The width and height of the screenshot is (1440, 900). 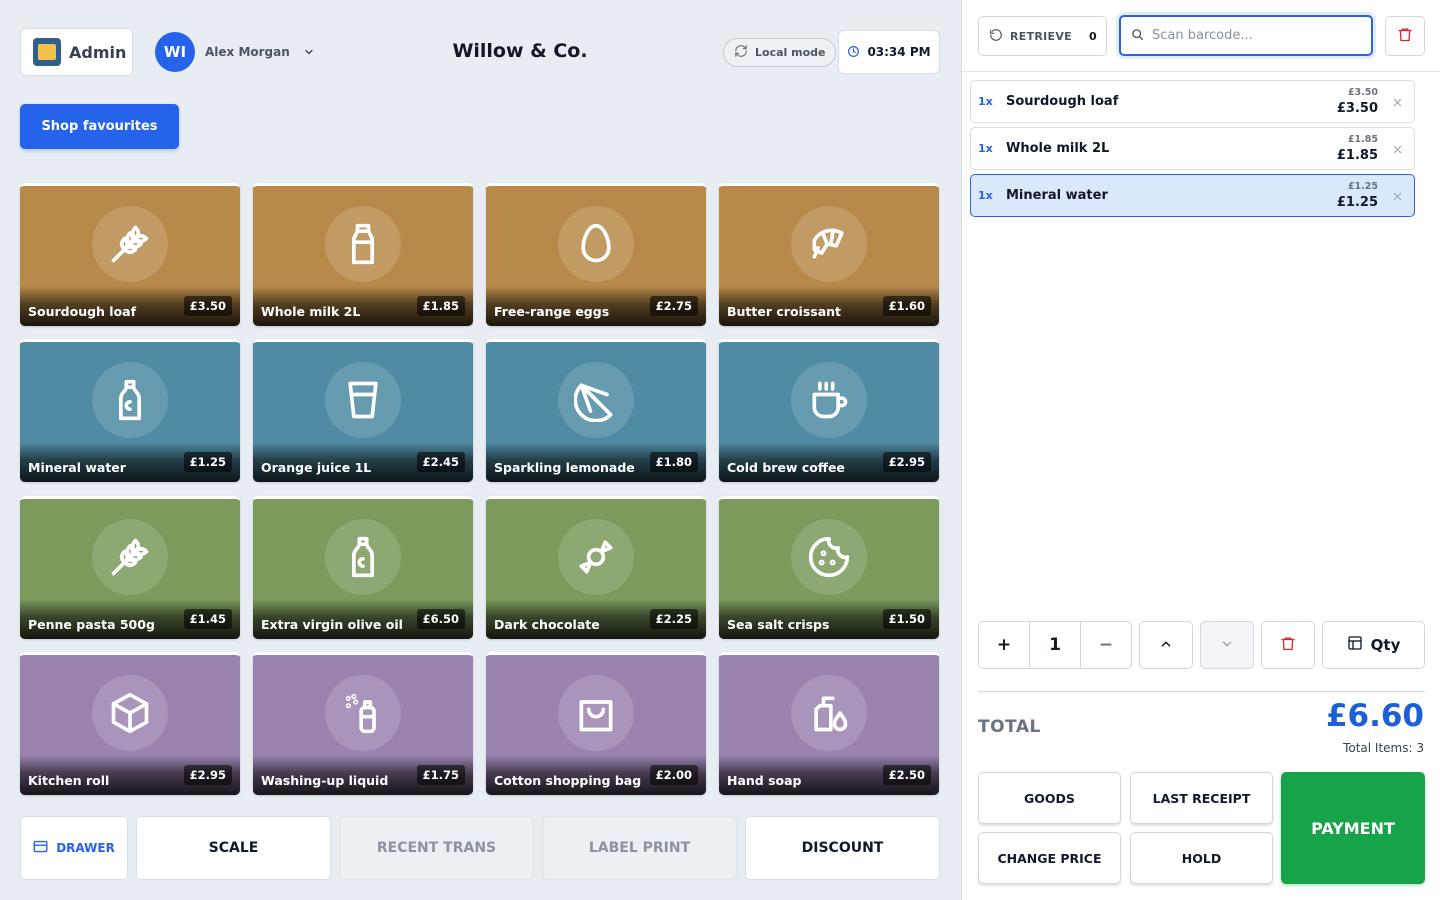 I want to click on product-price: £6.50, so click(x=440, y=618).